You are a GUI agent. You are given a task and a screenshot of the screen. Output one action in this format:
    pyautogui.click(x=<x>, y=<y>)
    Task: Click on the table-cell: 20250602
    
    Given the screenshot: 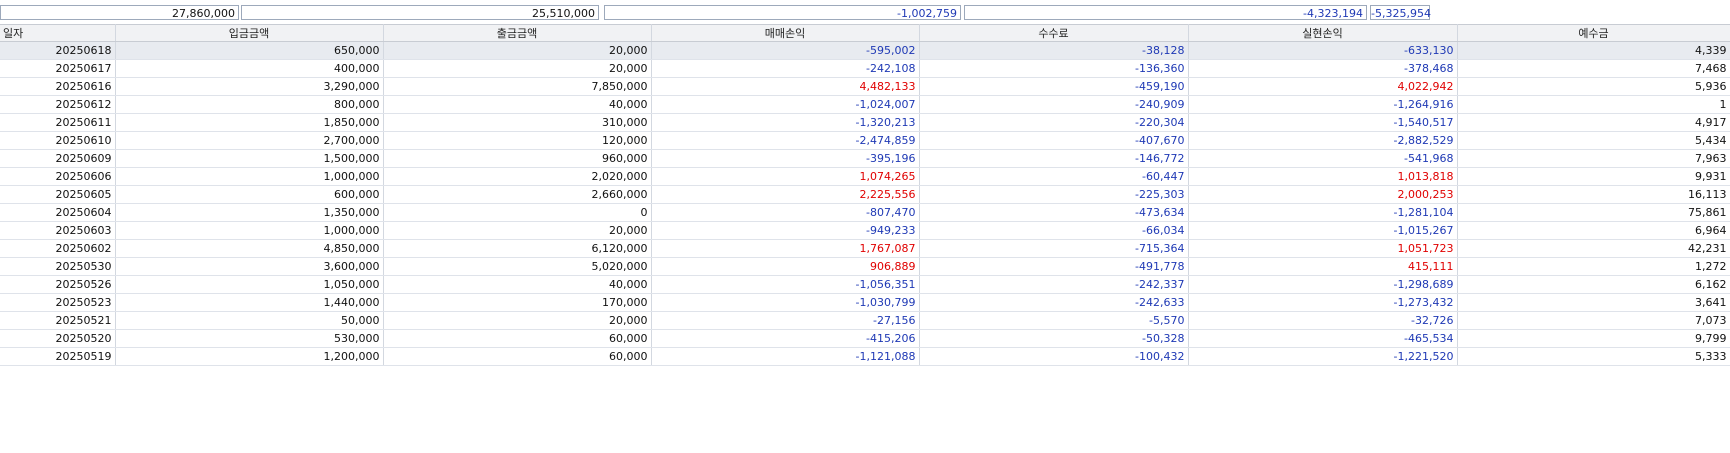 What is the action you would take?
    pyautogui.click(x=58, y=248)
    